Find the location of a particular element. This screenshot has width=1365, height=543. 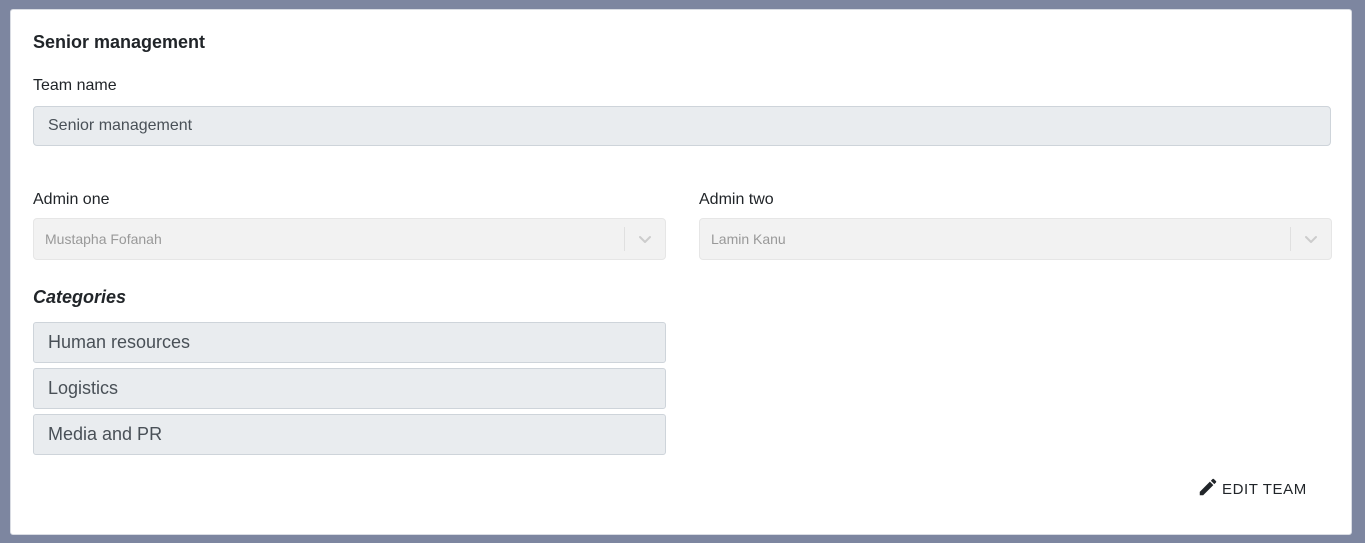

pencil-icon is located at coordinates (1208, 489).